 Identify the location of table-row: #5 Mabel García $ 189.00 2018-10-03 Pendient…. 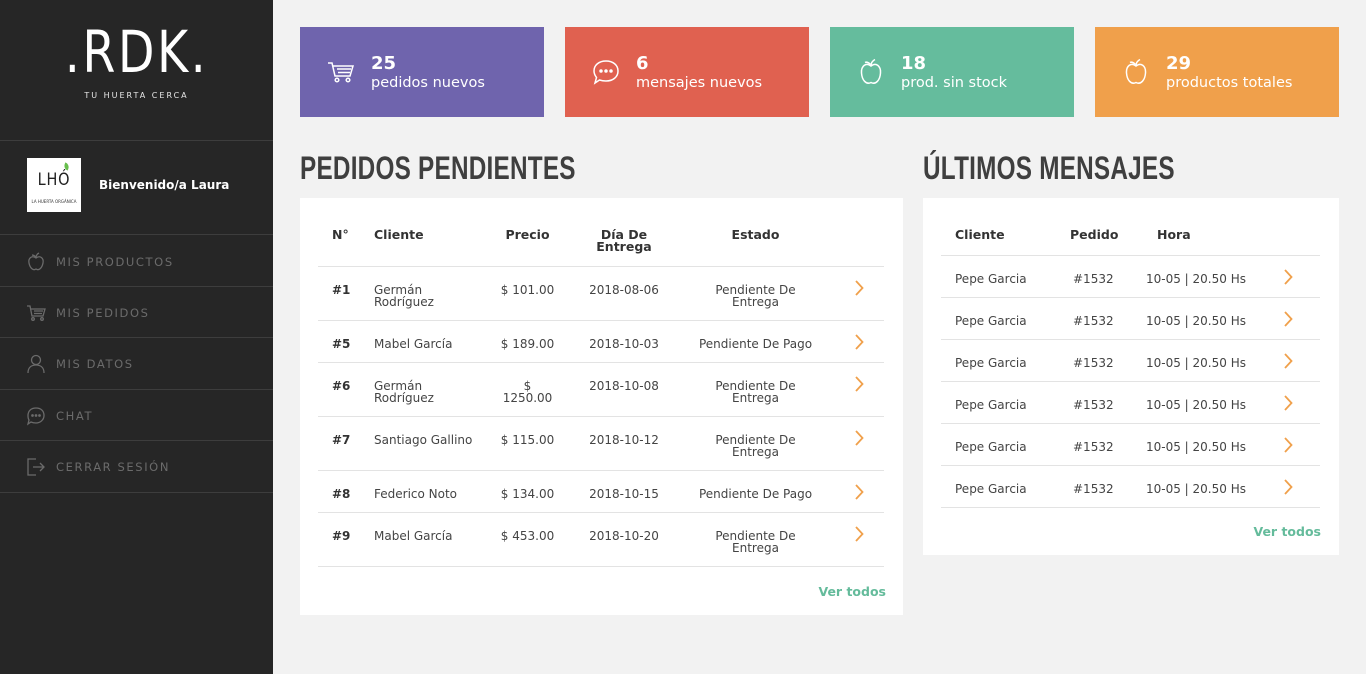
(601, 341).